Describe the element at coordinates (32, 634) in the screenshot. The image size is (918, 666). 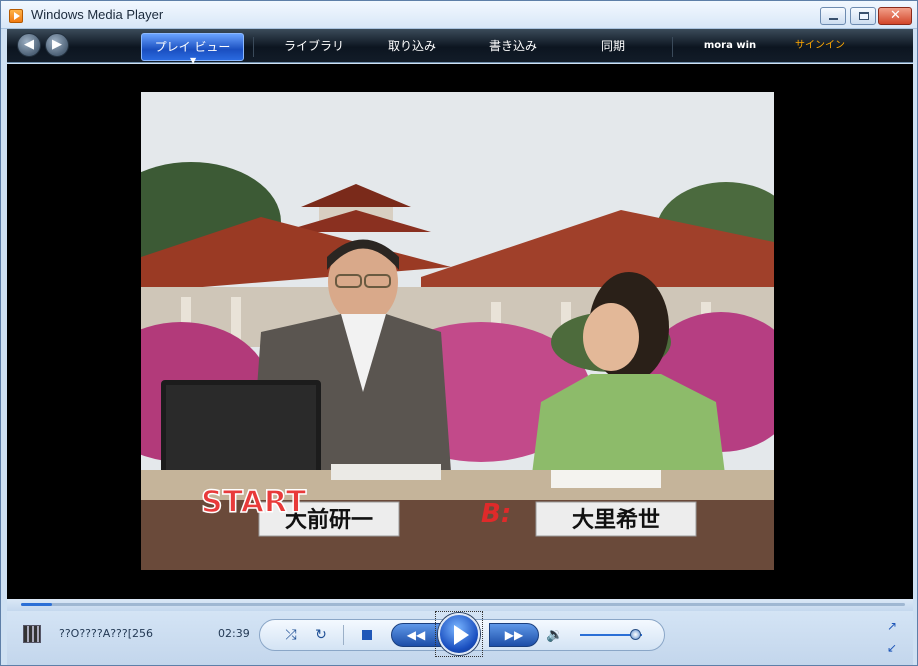
I see `video-file-icon` at that location.